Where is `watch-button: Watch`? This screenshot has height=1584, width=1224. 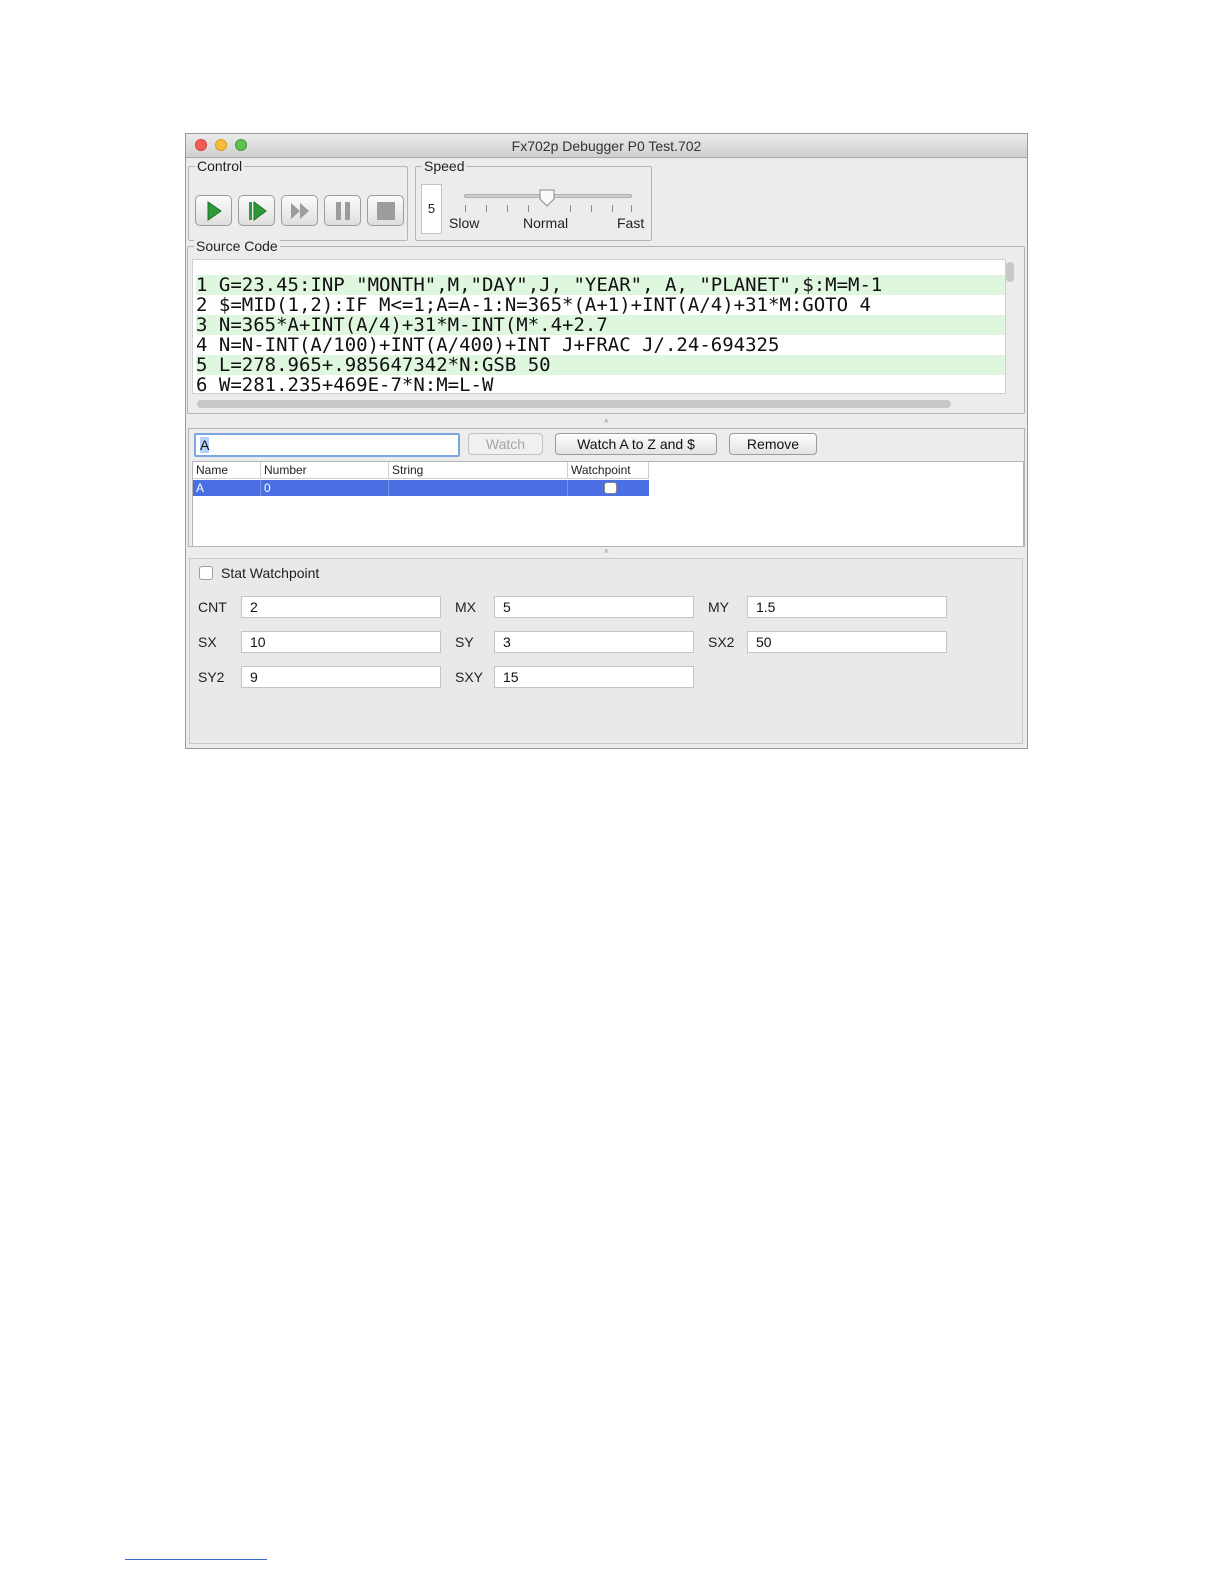
watch-button: Watch is located at coordinates (505, 444).